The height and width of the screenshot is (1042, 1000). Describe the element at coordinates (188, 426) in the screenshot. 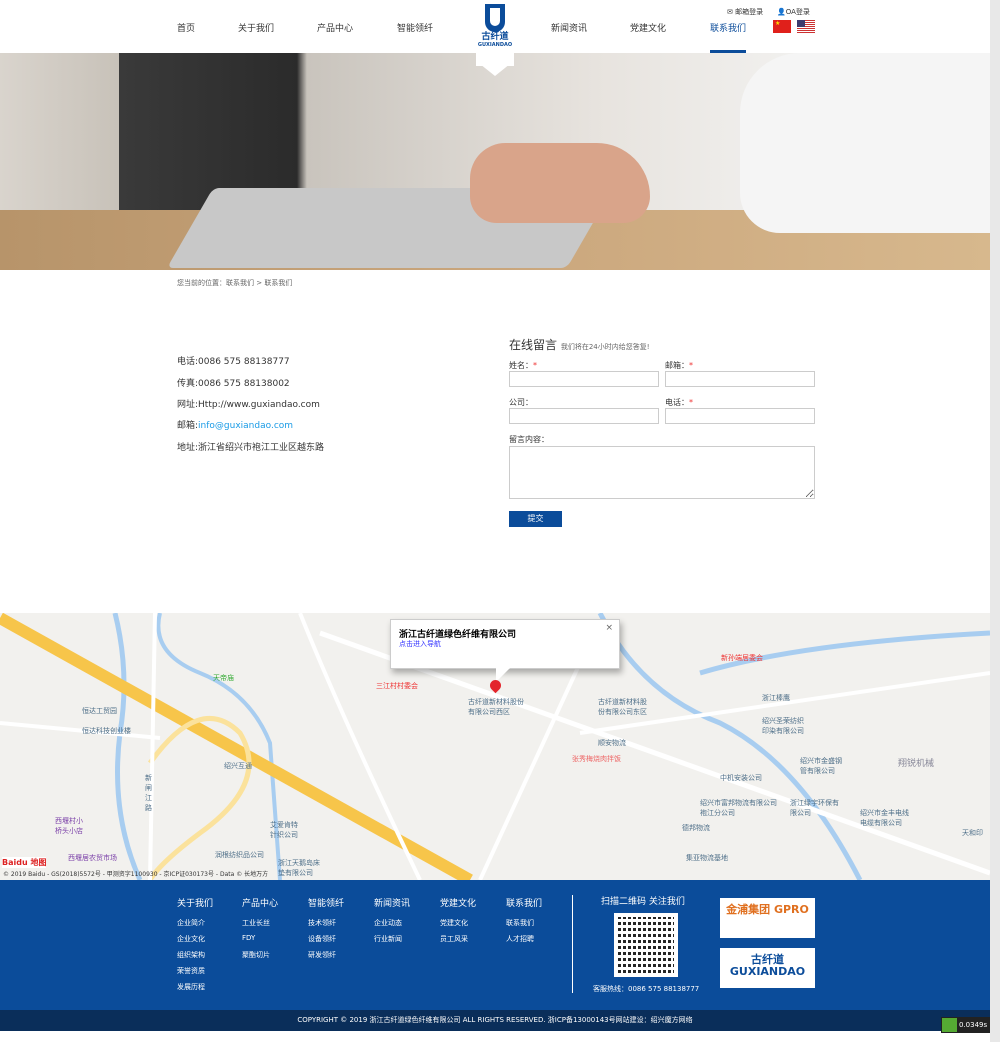

I see `email-label: 邮箱:` at that location.